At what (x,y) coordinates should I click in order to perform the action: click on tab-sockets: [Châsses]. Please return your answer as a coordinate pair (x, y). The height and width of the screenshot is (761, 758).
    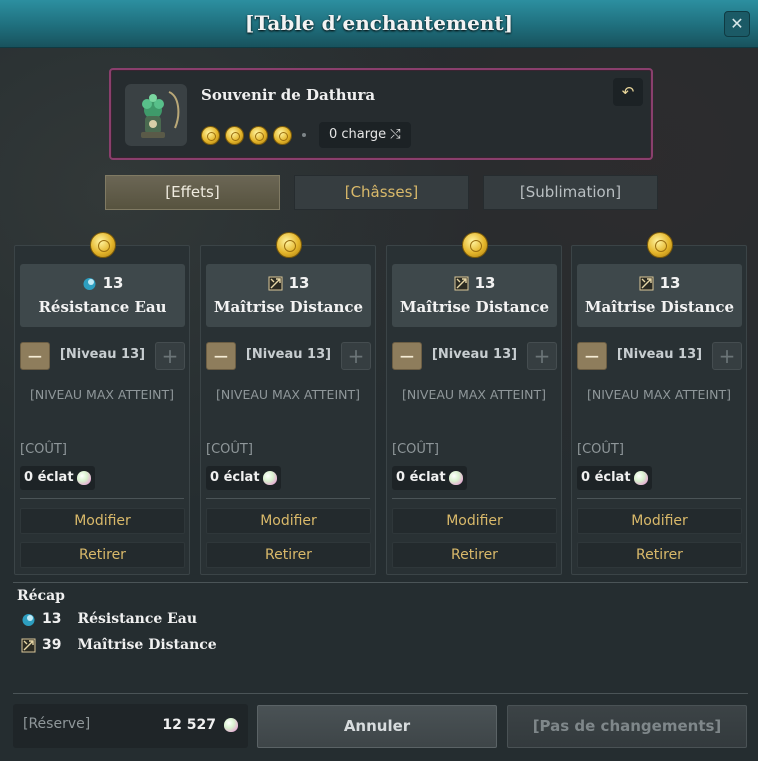
    Looking at the image, I should click on (381, 192).